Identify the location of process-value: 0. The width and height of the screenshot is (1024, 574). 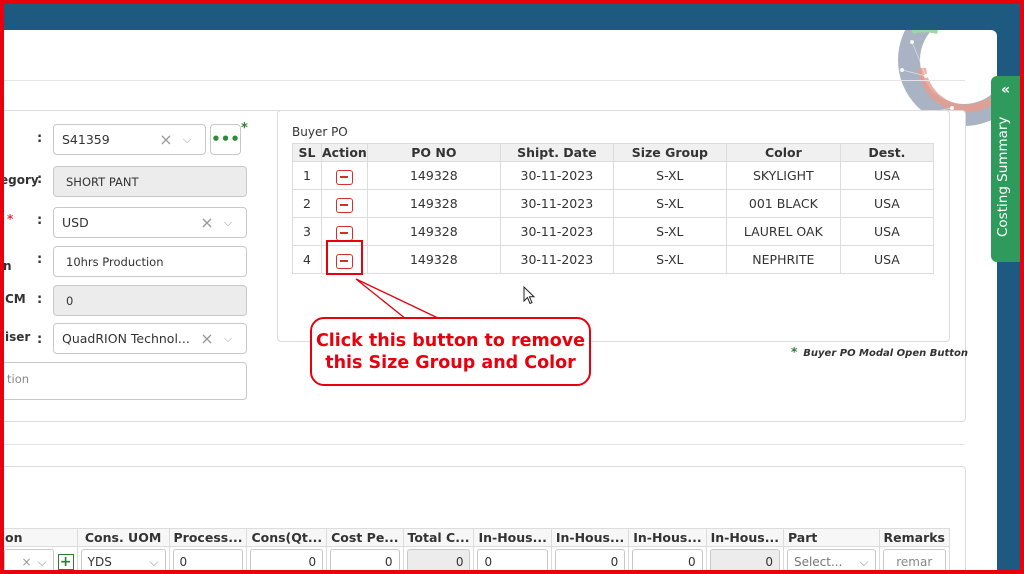
(183, 562).